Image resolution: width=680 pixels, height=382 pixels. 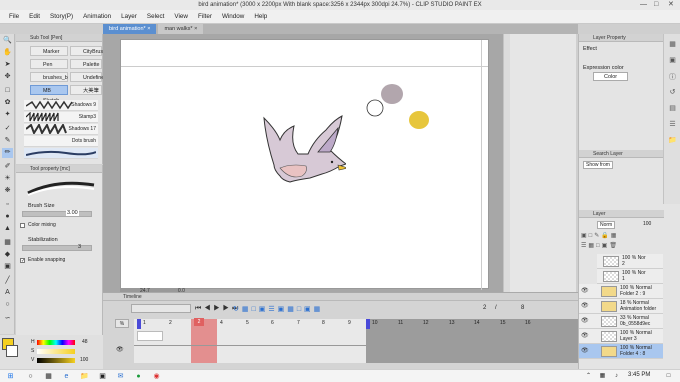 I want to click on close-icon: ✕, so click(x=671, y=5).